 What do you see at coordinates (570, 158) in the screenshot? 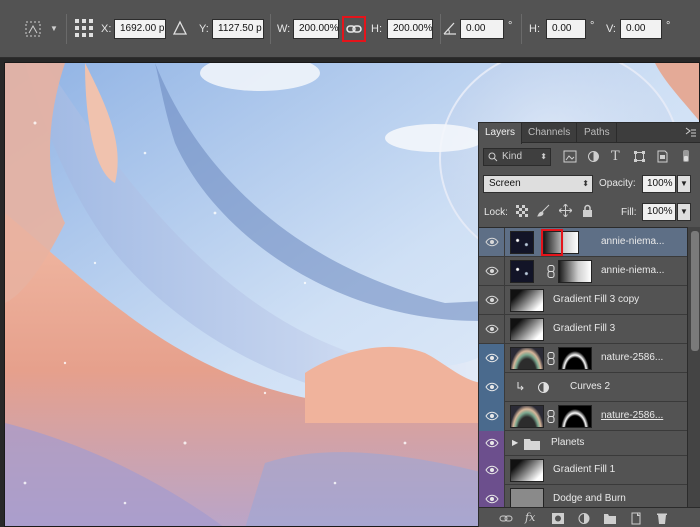
I see `pixel-layer-filter-icon` at bounding box center [570, 158].